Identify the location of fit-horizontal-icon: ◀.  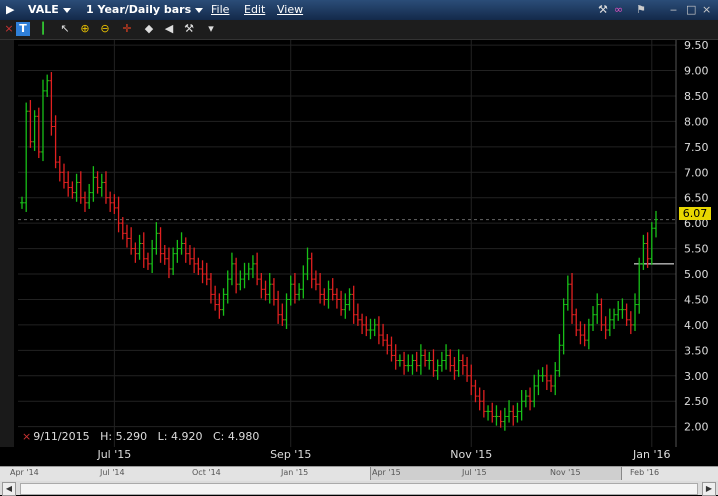
(169, 29).